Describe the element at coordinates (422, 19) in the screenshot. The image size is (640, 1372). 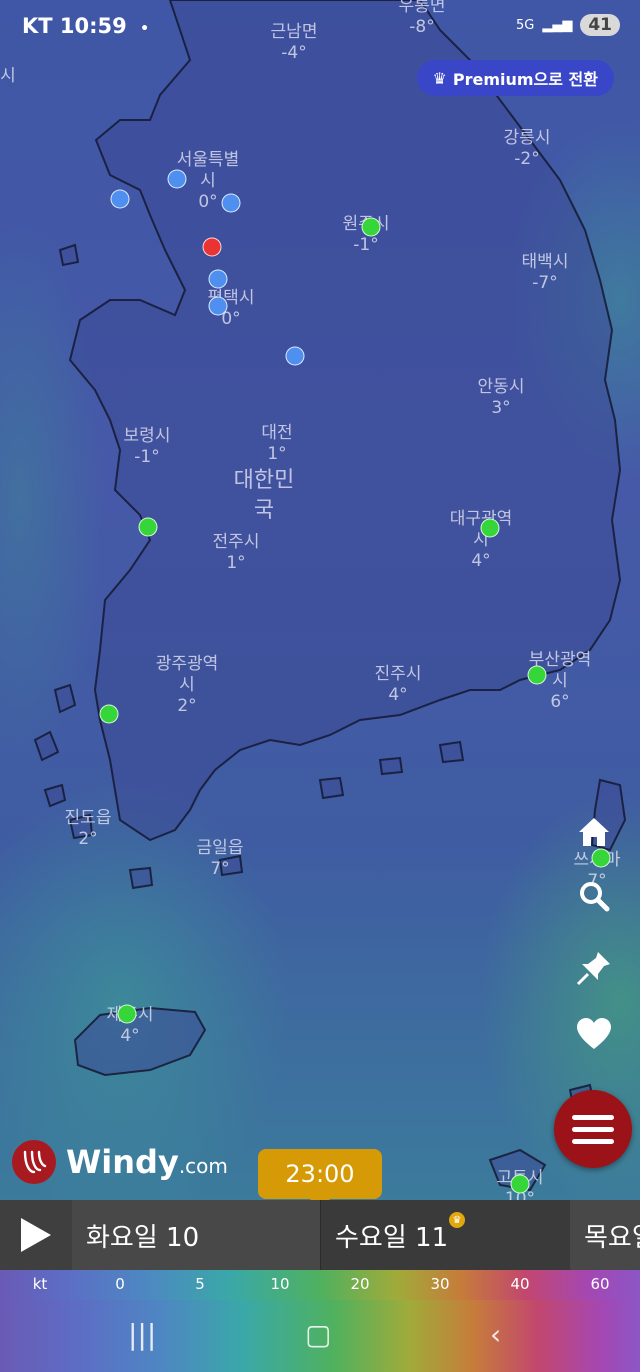
I see `map-label: 우롱면 -8°` at that location.